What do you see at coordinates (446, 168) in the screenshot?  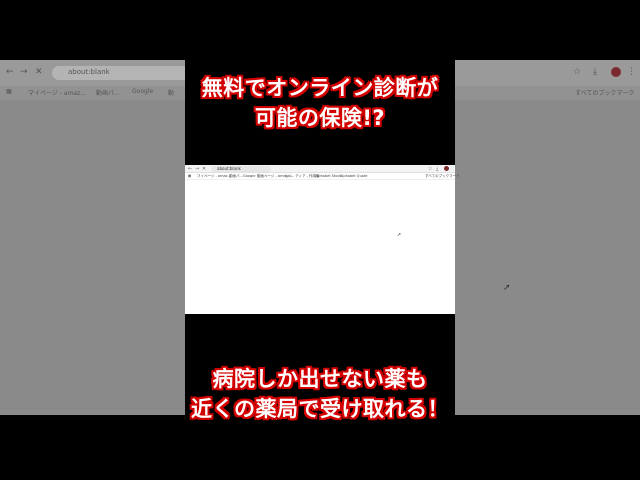 I see `avatar` at bounding box center [446, 168].